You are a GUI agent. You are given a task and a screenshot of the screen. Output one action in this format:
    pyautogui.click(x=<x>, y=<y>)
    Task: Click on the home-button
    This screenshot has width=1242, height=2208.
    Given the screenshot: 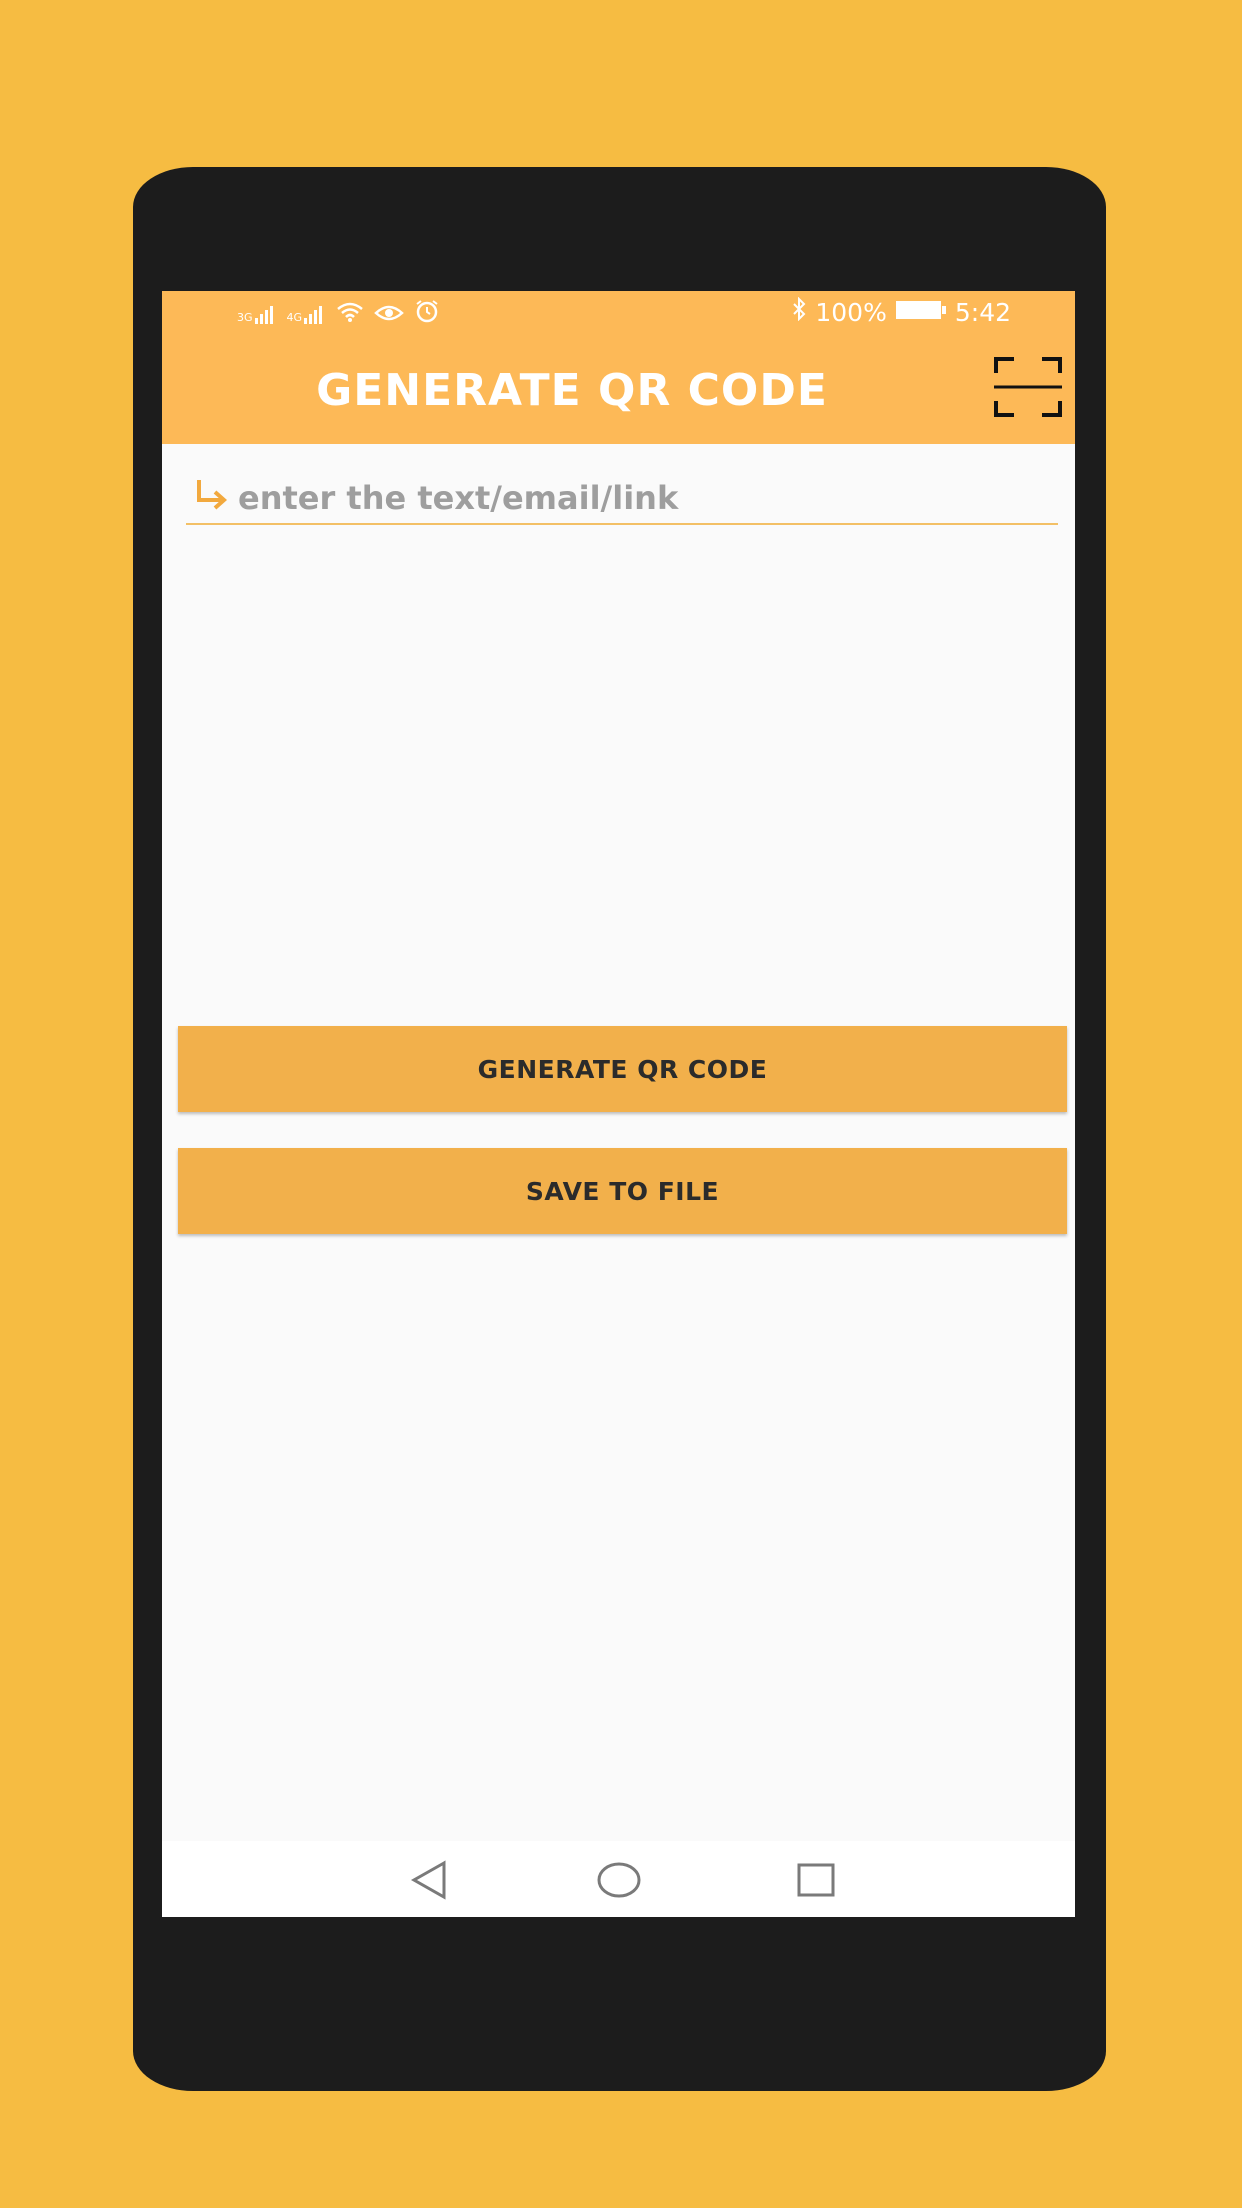 What is the action you would take?
    pyautogui.click(x=619, y=1880)
    